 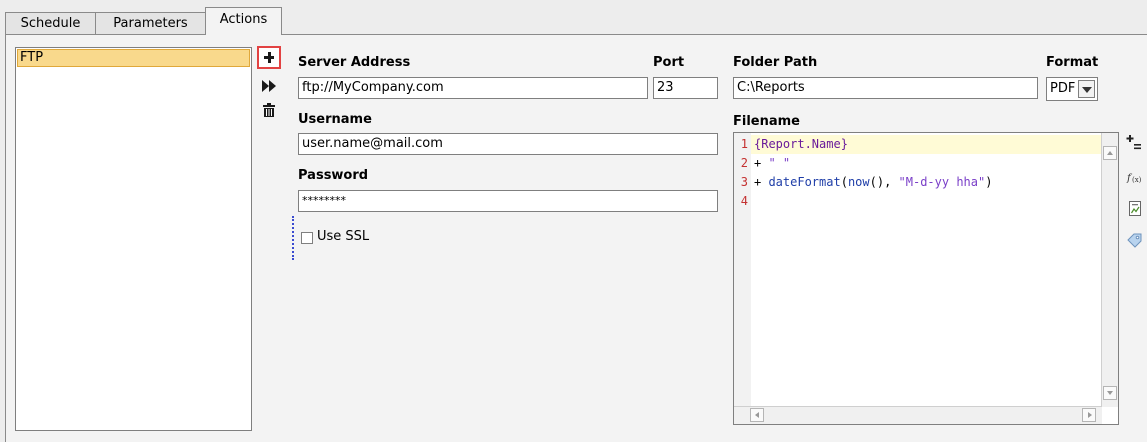 I want to click on scroll-down-icon, so click(x=1110, y=393).